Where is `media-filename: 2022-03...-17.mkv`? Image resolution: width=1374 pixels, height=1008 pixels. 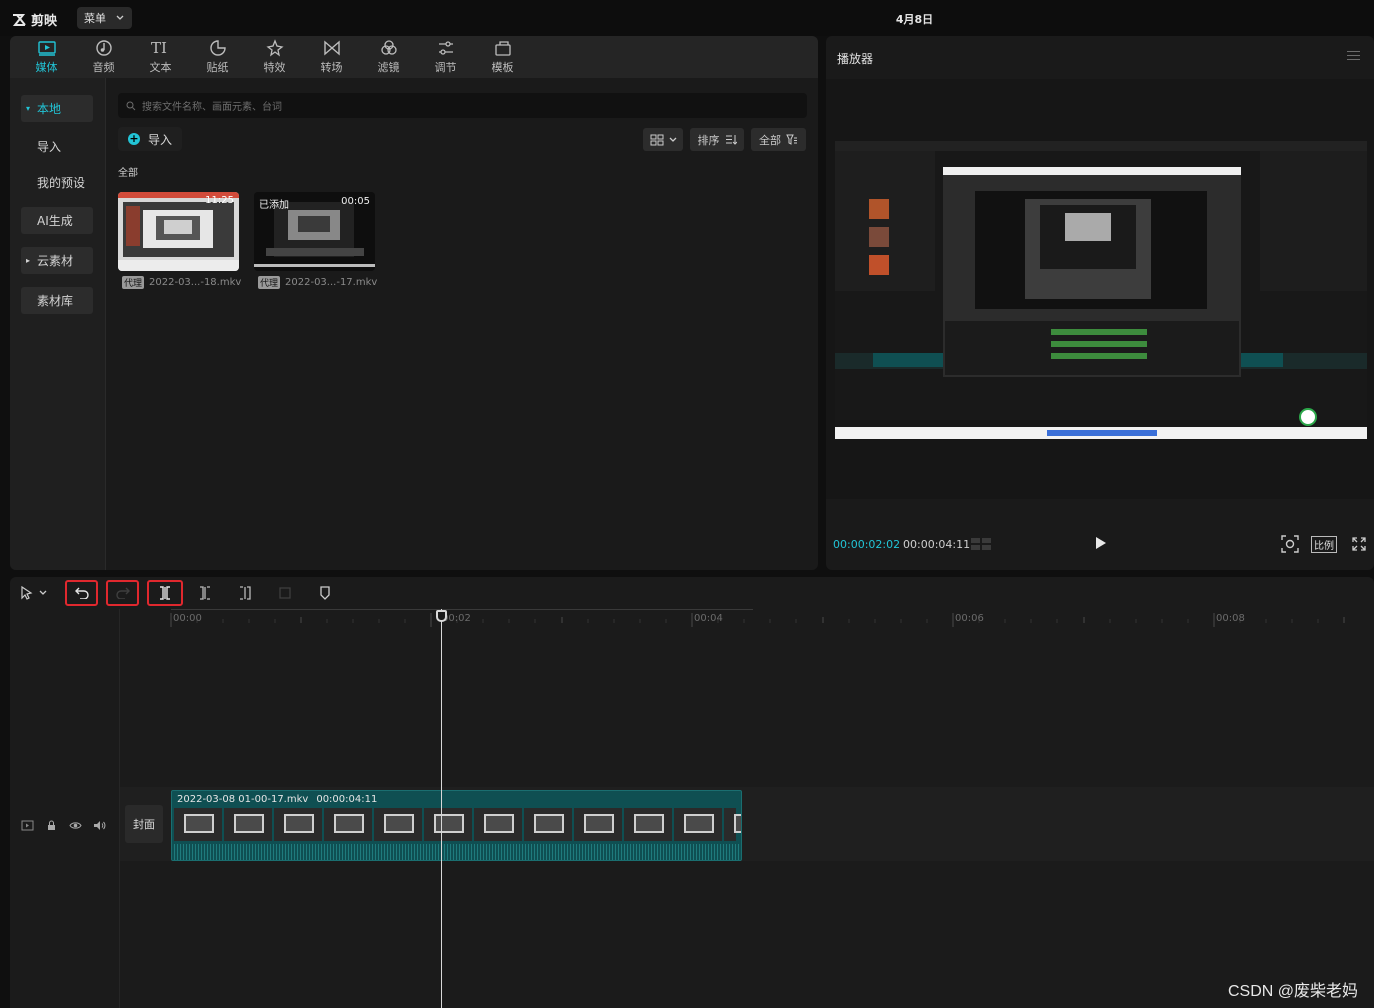 media-filename: 2022-03...-17.mkv is located at coordinates (331, 282).